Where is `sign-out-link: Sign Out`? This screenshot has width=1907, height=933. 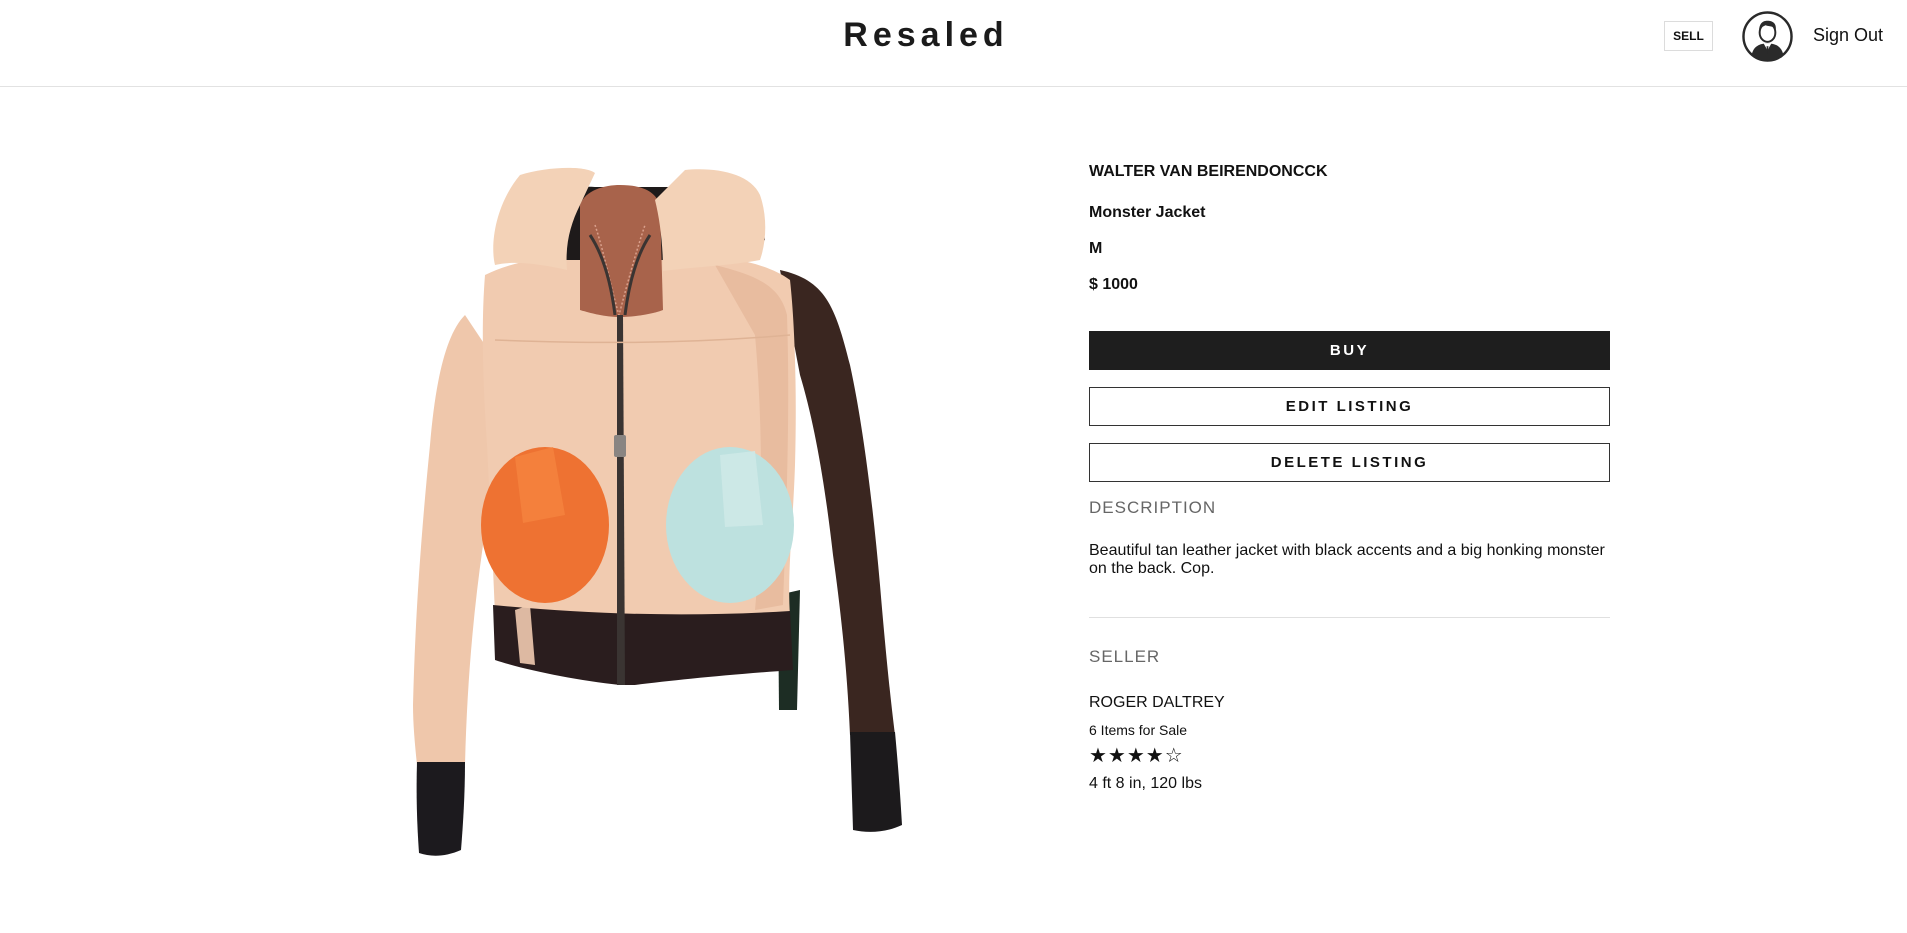
sign-out-link: Sign Out is located at coordinates (1848, 35).